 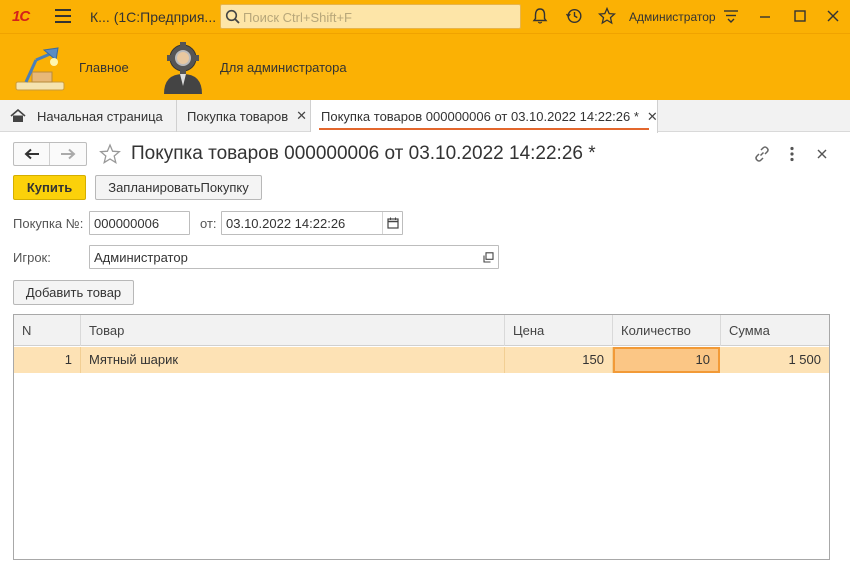 I want to click on cell-sum: 1 500, so click(x=775, y=360).